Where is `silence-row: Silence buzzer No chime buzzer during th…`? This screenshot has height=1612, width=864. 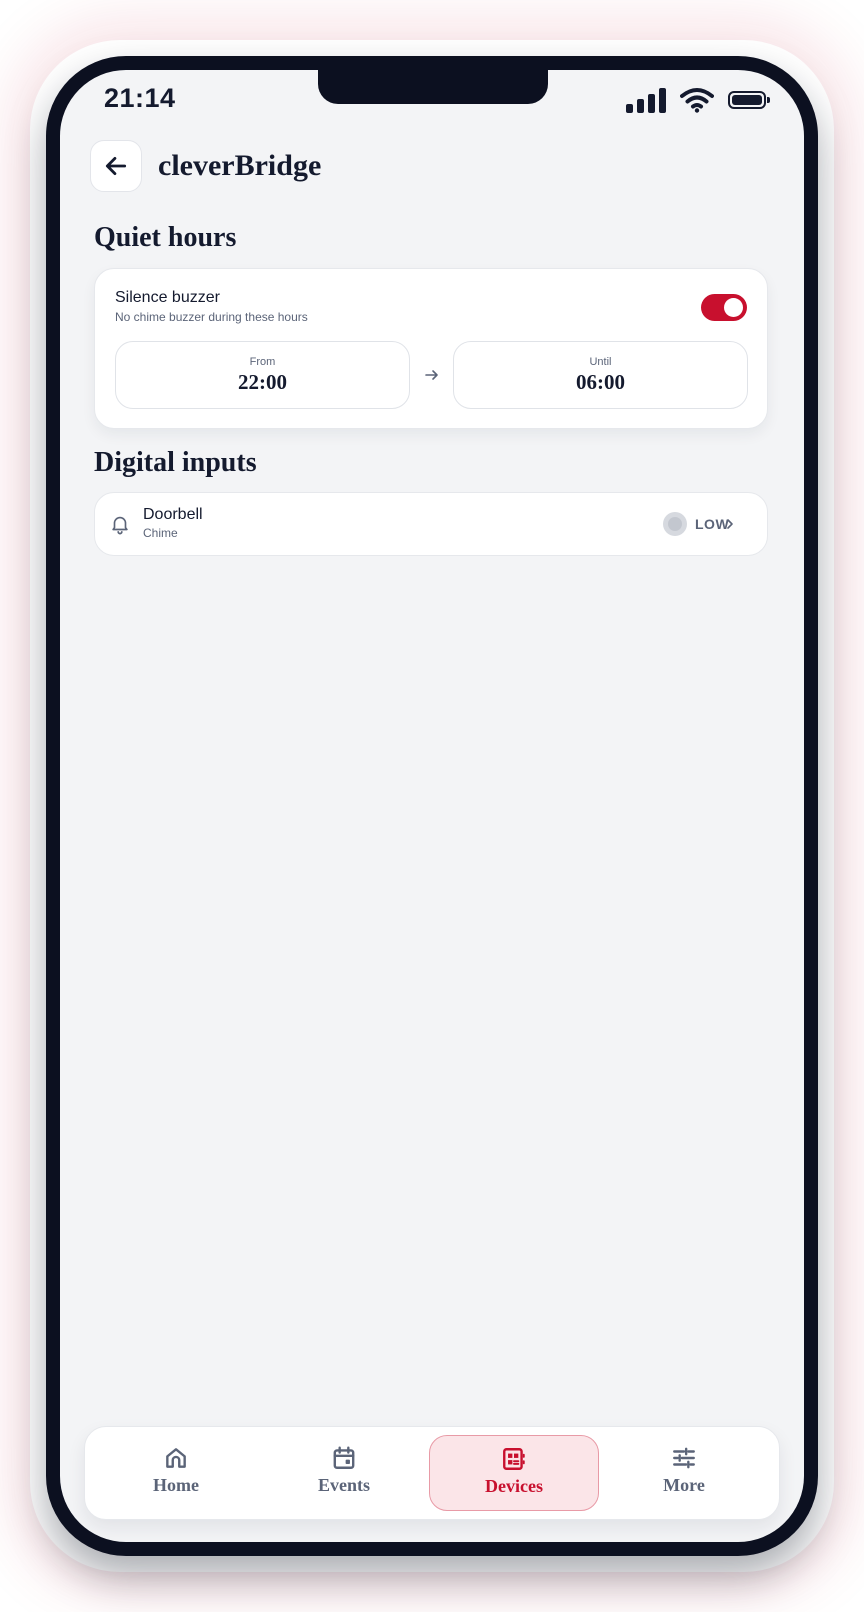
silence-row: Silence buzzer No chime buzzer during th… is located at coordinates (431, 306).